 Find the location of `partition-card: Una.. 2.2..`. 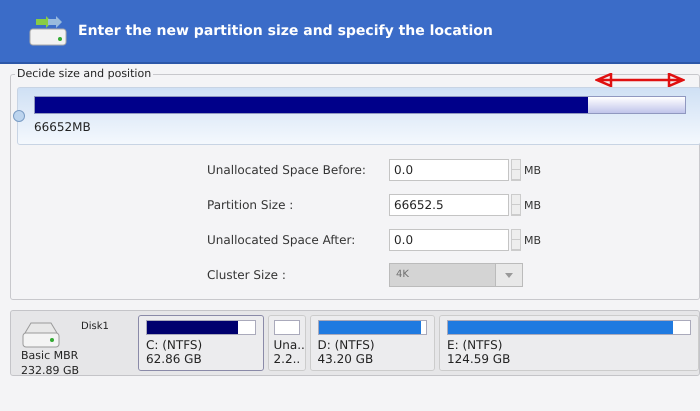

partition-card: Una.. 2.2.. is located at coordinates (287, 343).